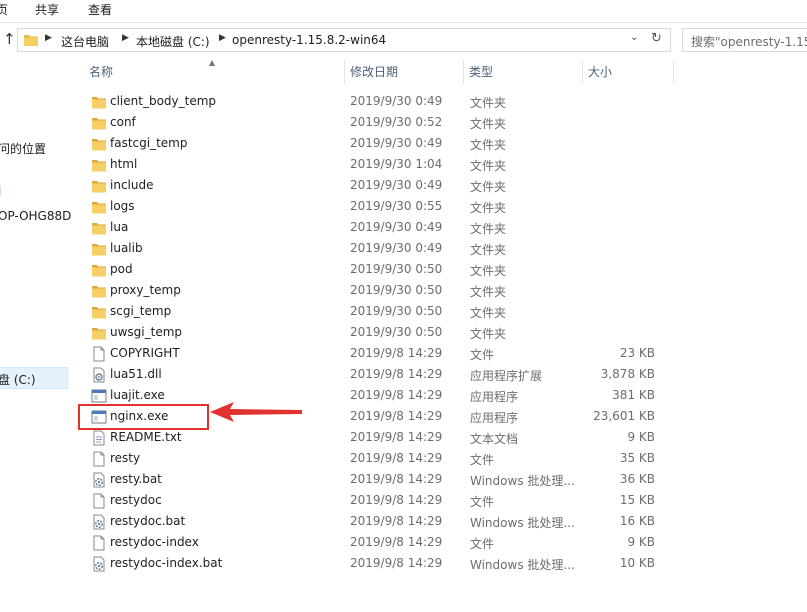 The width and height of the screenshot is (807, 612). I want to click on up-arrow-icon: ↑, so click(9, 39).